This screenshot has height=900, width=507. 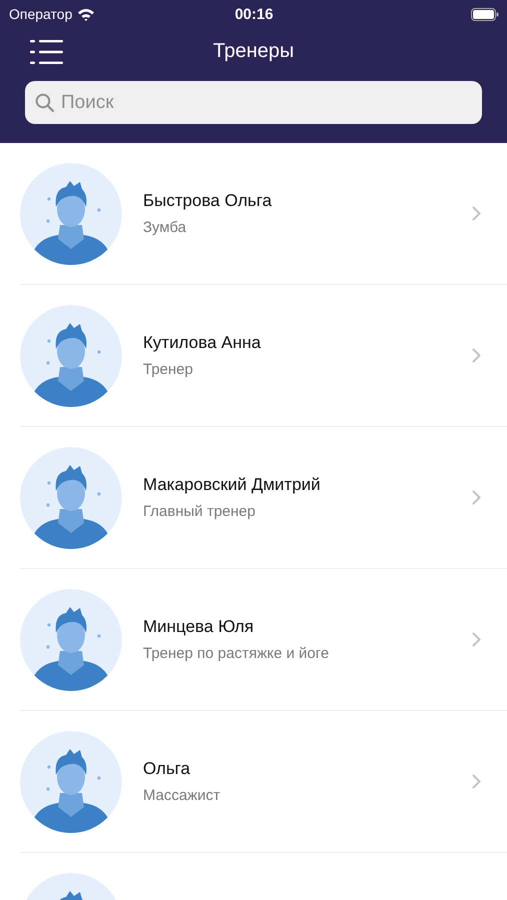 What do you see at coordinates (236, 653) in the screenshot?
I see `trainer-role: Тренер по растяжке и йоге` at bounding box center [236, 653].